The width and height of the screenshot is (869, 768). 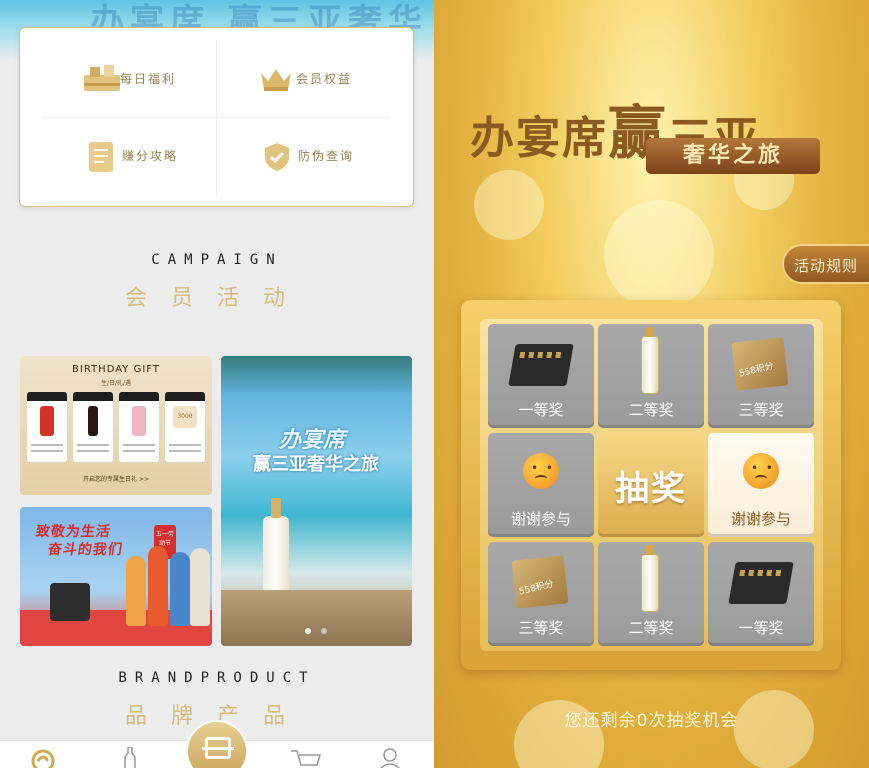 What do you see at coordinates (116, 478) in the screenshot?
I see `birthday-link: 开启您的专属生日礼 >>` at bounding box center [116, 478].